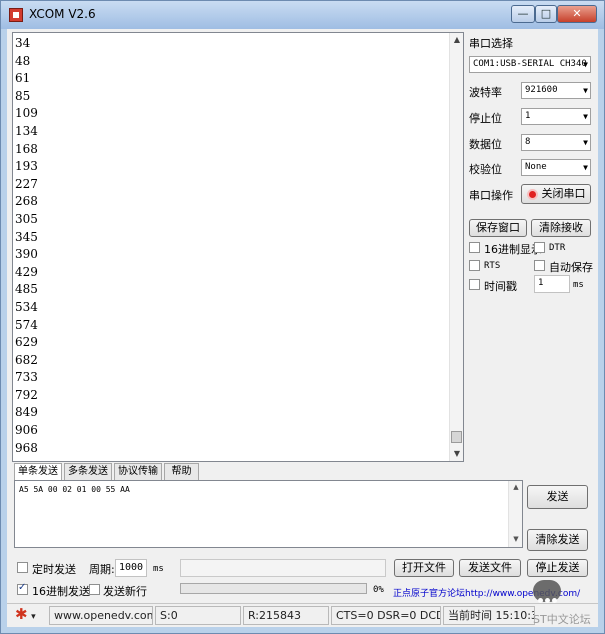 The image size is (605, 634). What do you see at coordinates (474, 284) in the screenshot?
I see `timestamp-checkbox` at bounding box center [474, 284].